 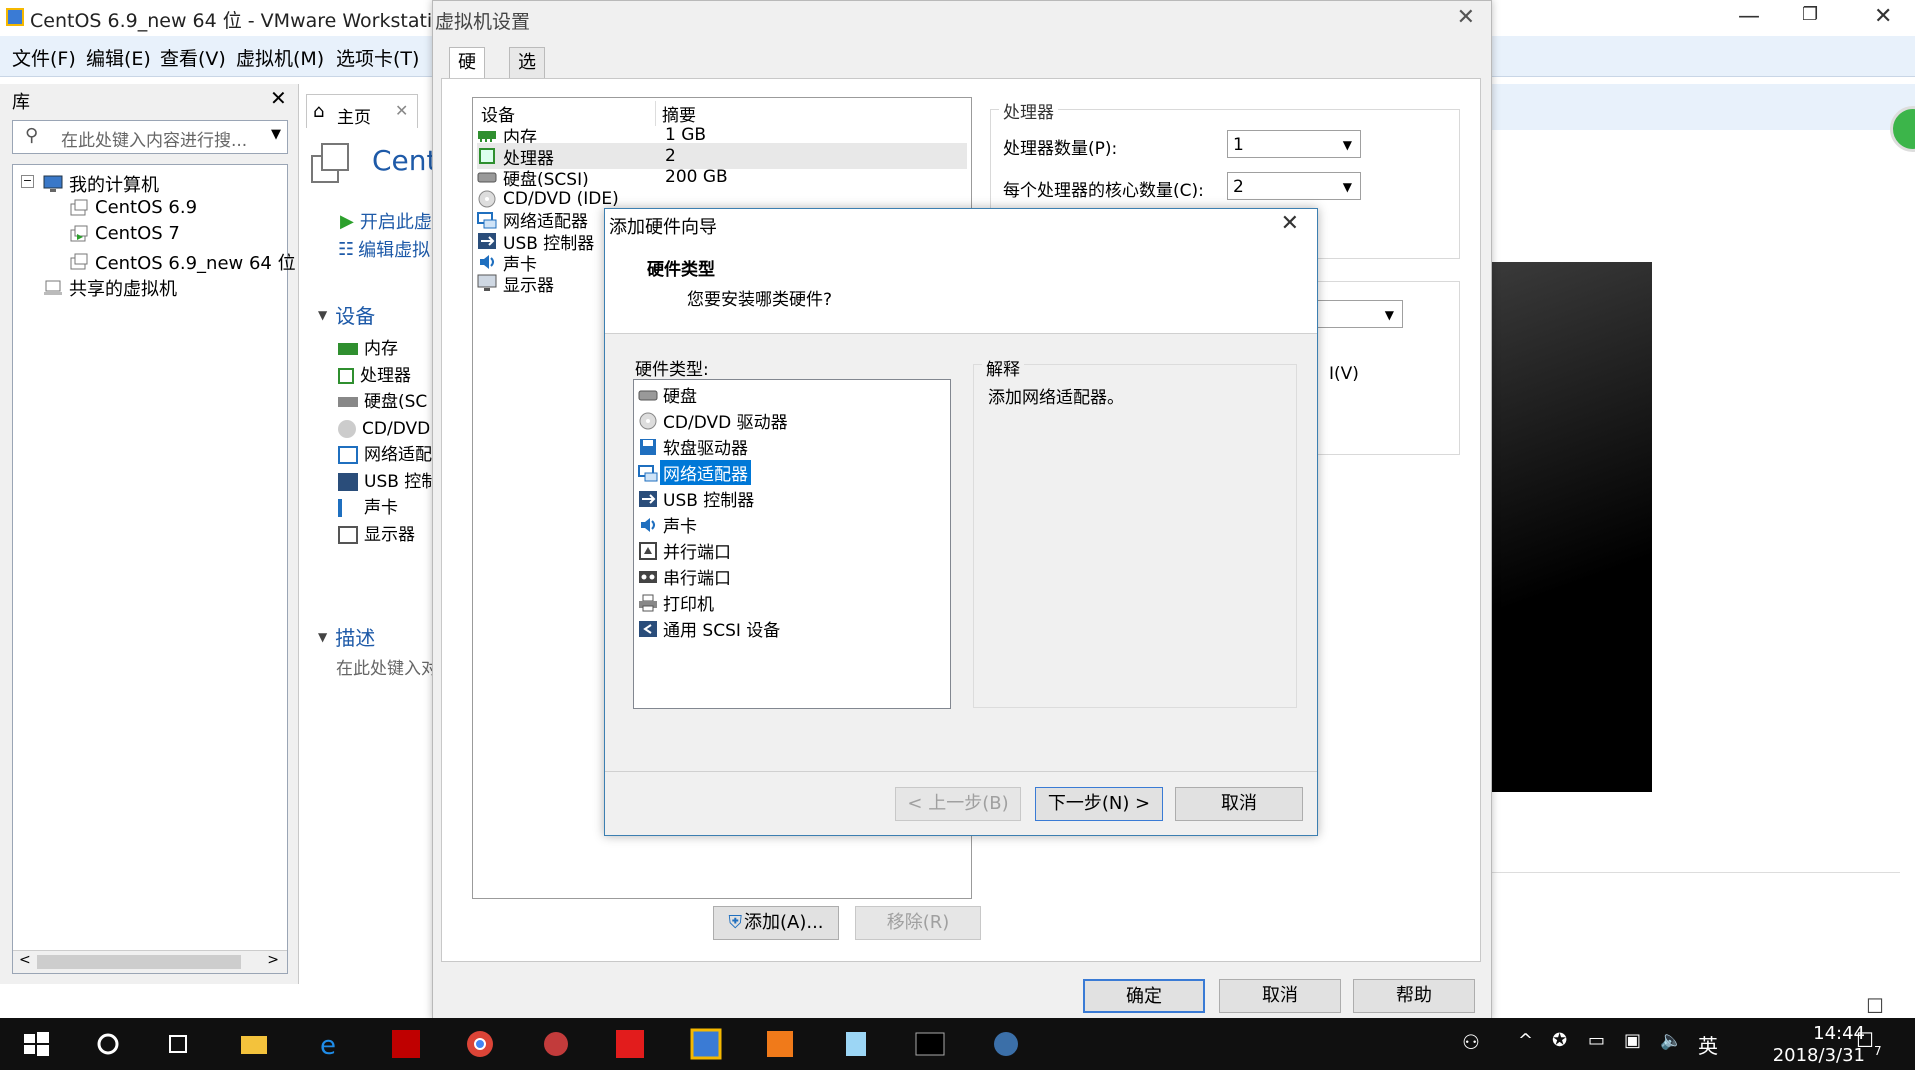 What do you see at coordinates (1810, 14) in the screenshot?
I see `restore-icon: ❐` at bounding box center [1810, 14].